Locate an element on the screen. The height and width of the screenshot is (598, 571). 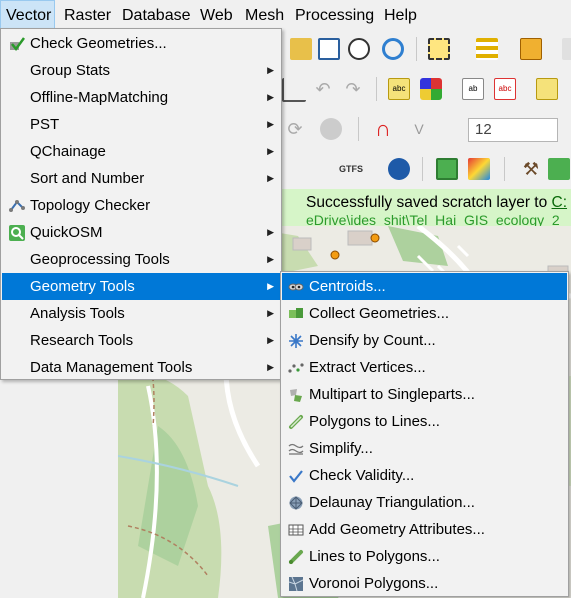
add-geometry-attributes-icon is located at coordinates (296, 530).